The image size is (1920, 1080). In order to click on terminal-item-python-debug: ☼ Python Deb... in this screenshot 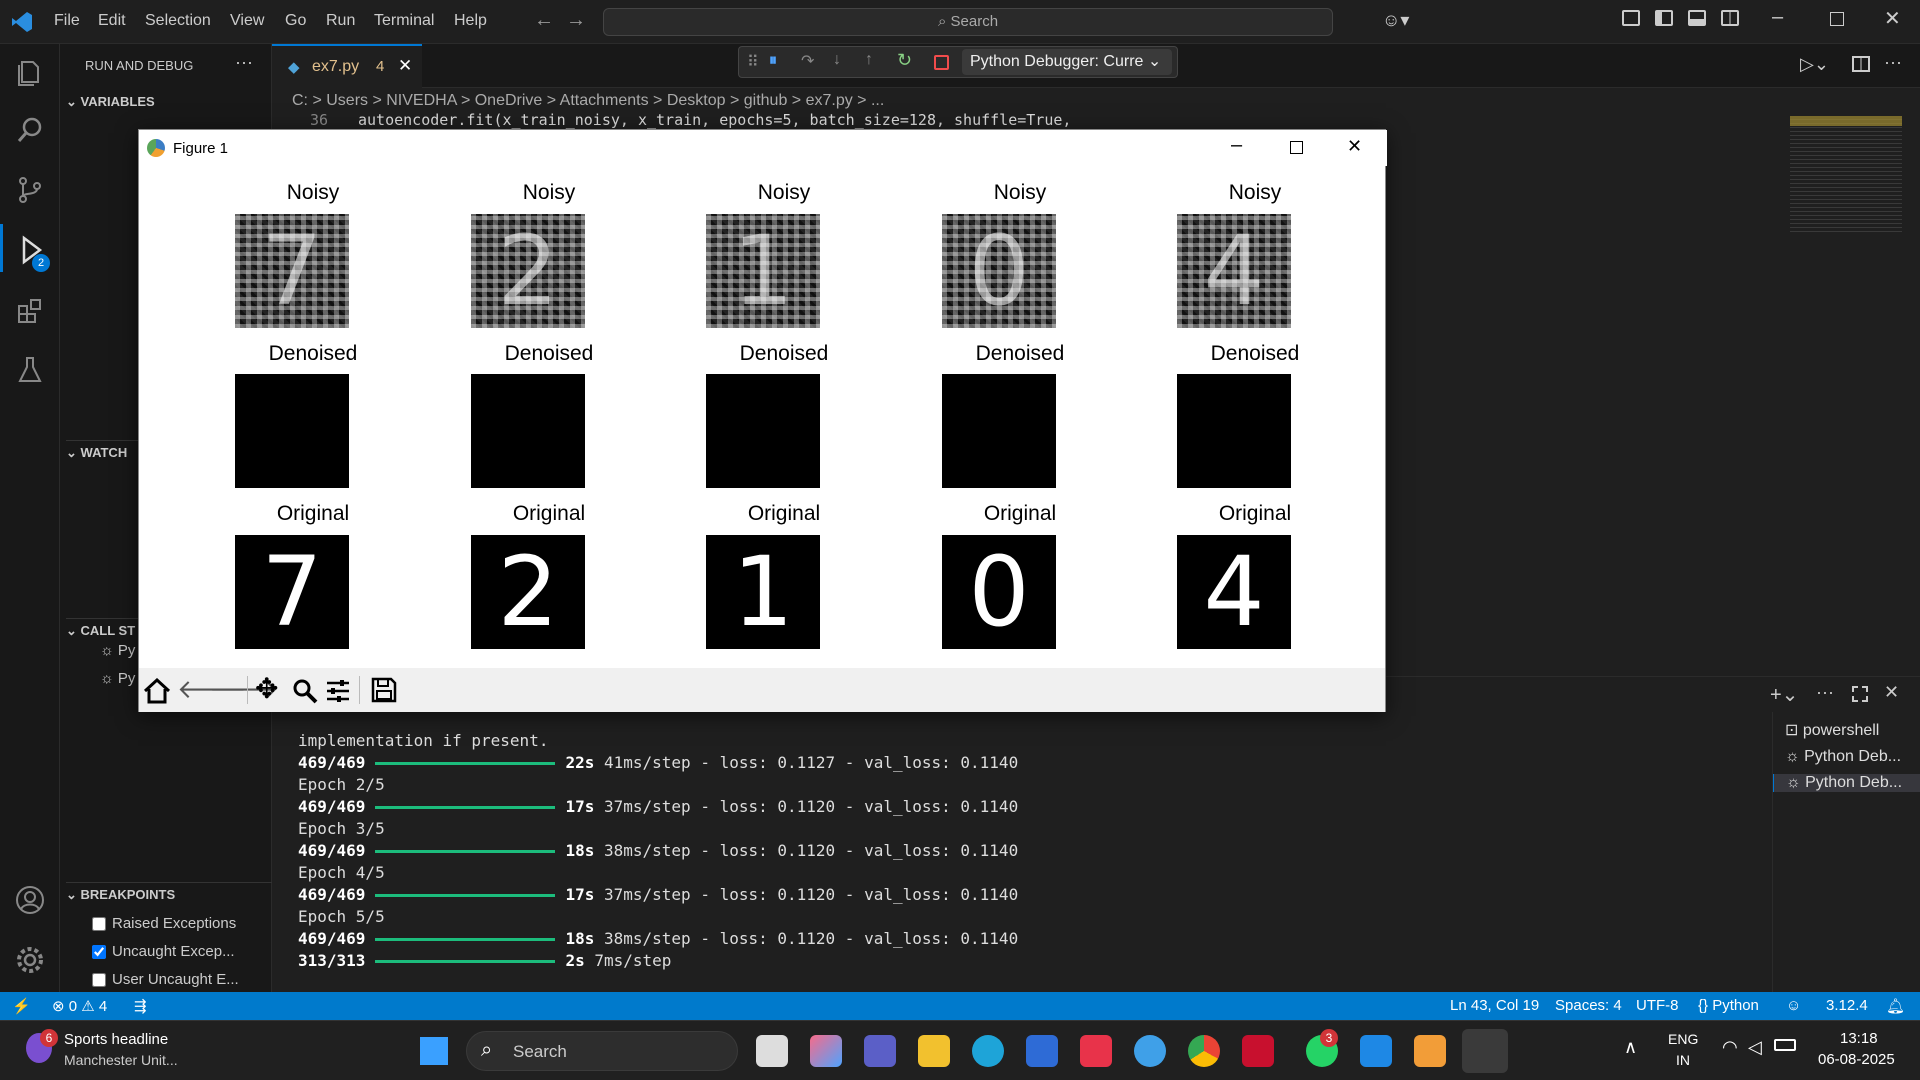, I will do `click(1843, 757)`.